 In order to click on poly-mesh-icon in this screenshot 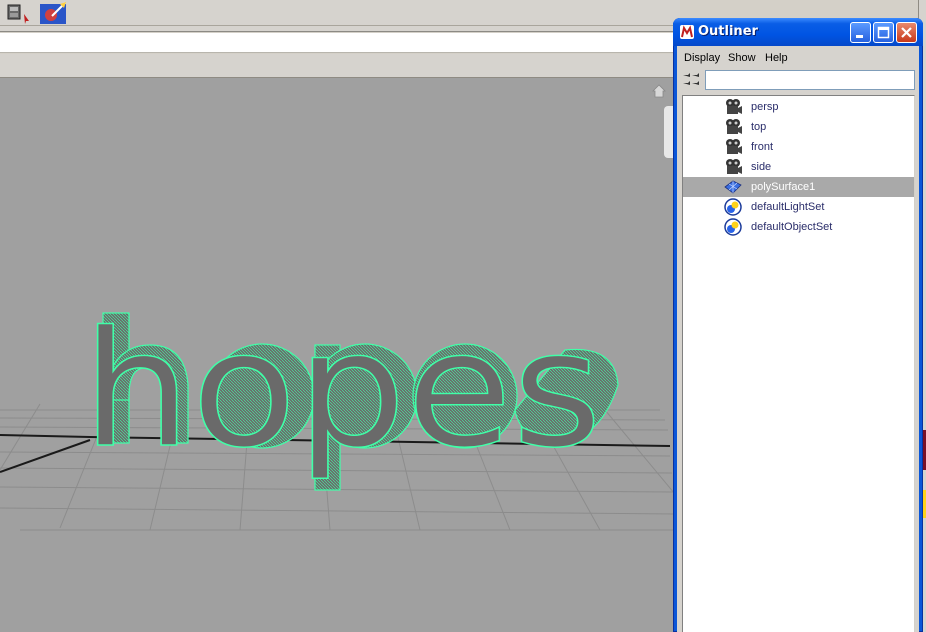, I will do `click(733, 187)`.